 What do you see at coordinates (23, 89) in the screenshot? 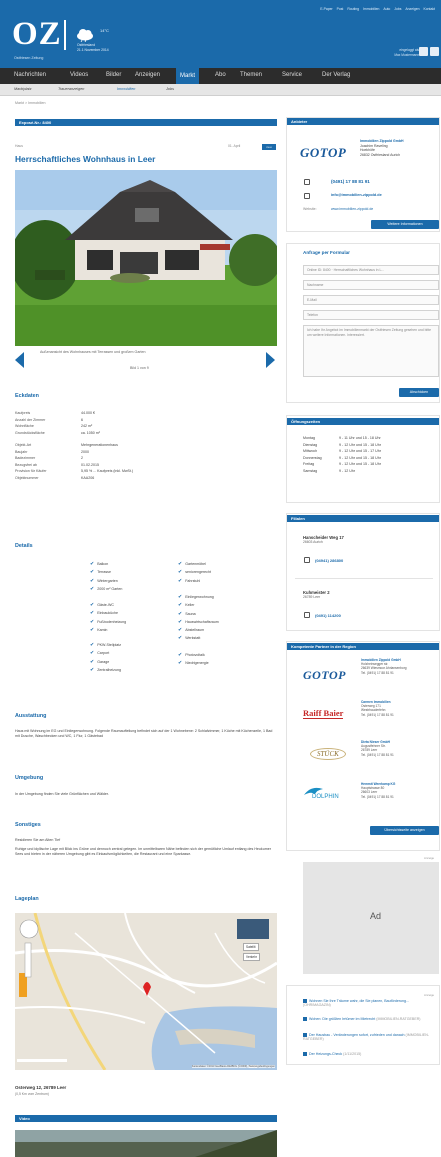
I see `subnav-item: Marktplatz` at bounding box center [23, 89].